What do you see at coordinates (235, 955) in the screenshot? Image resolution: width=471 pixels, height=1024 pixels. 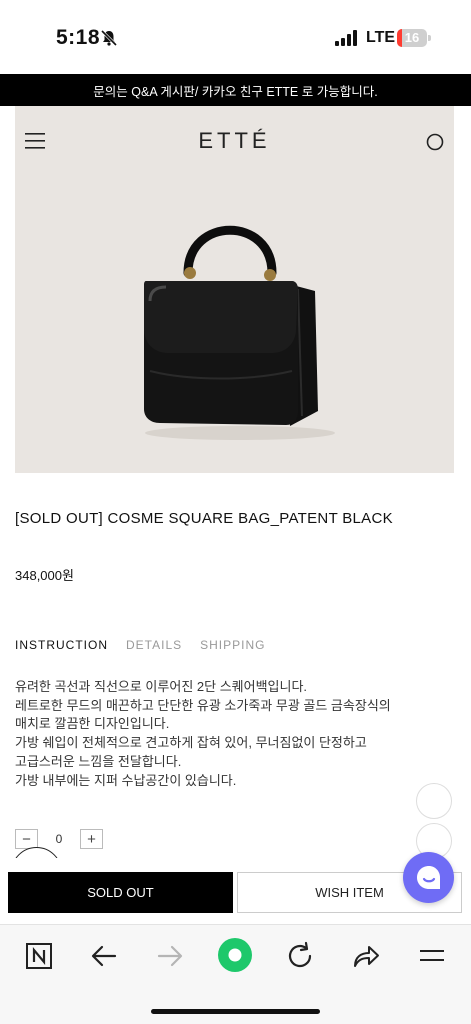 I see `green-record-icon` at bounding box center [235, 955].